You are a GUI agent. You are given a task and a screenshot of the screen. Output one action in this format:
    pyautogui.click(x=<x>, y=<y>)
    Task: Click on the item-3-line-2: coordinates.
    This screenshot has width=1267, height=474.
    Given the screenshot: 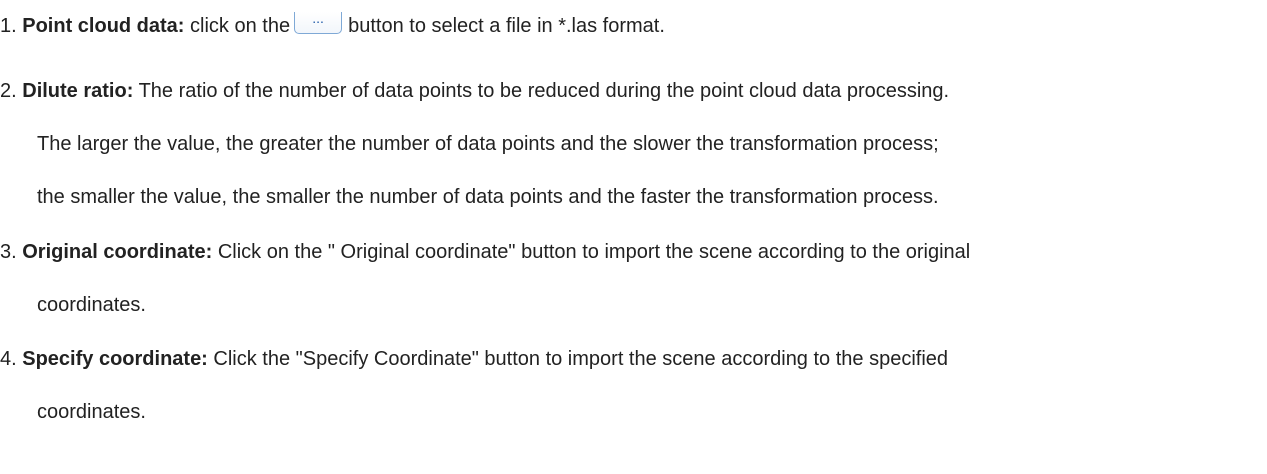 What is the action you would take?
    pyautogui.click(x=91, y=305)
    